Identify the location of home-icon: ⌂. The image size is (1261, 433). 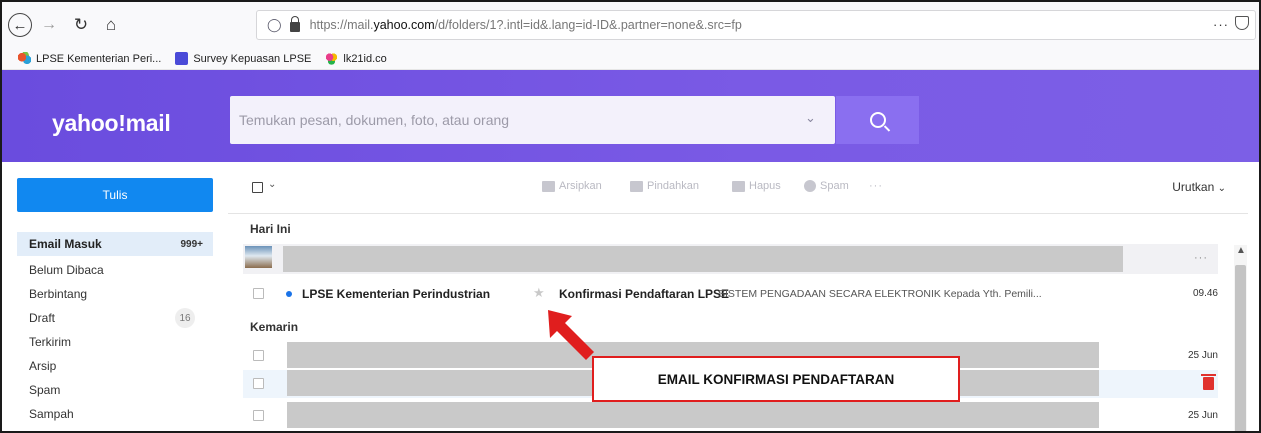
(111, 25).